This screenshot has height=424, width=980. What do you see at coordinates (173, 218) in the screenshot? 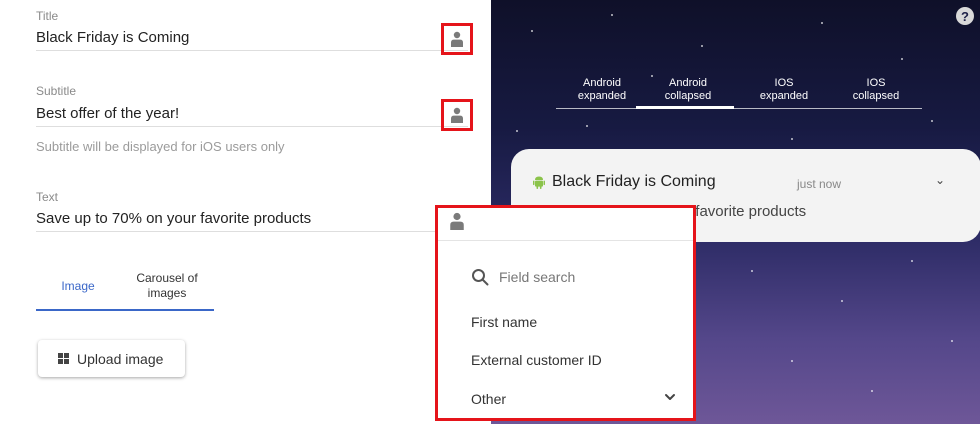
I see `text-field: Save up to 70% on your favorite products` at bounding box center [173, 218].